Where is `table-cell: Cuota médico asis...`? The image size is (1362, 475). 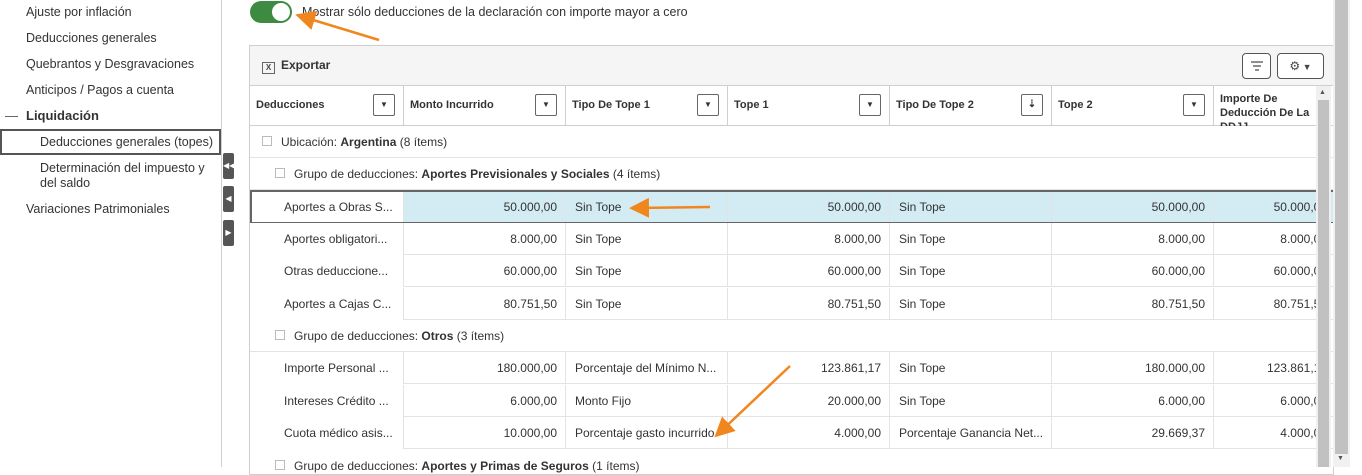 table-cell: Cuota médico asis... is located at coordinates (327, 433).